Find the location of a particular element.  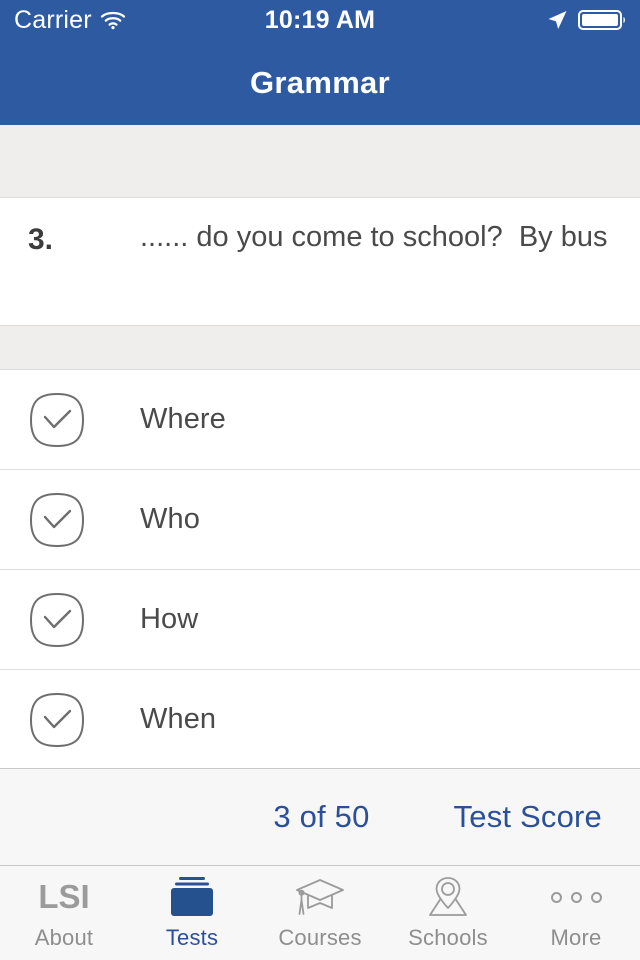

question-progress-label: 3 of 50 is located at coordinates (321, 817).